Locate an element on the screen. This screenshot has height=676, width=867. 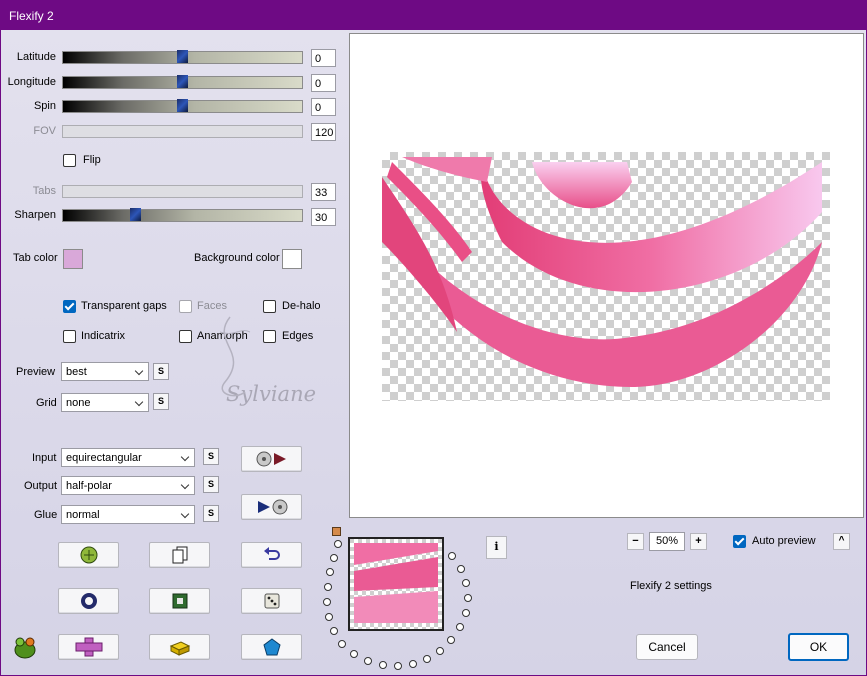
longitude-label: Longitude is located at coordinates (31, 82).